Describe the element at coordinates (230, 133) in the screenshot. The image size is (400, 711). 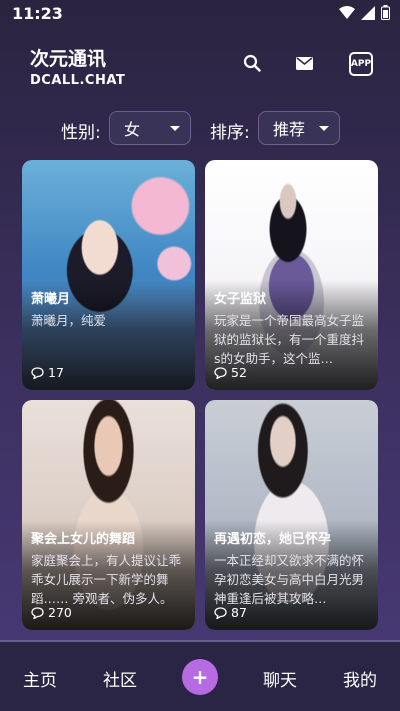
I see `sort-label: 排序:` at that location.